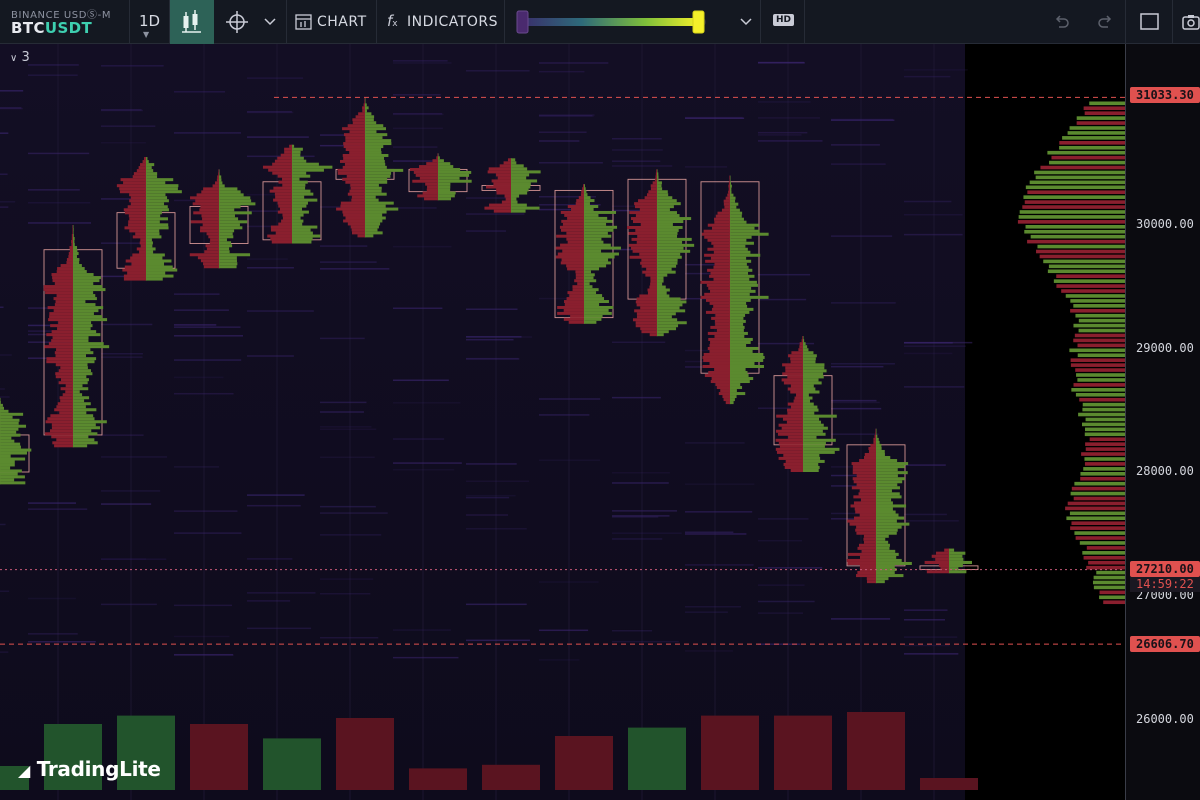 Image resolution: width=1200 pixels, height=800 pixels. I want to click on chart-button: CHART, so click(342, 22).